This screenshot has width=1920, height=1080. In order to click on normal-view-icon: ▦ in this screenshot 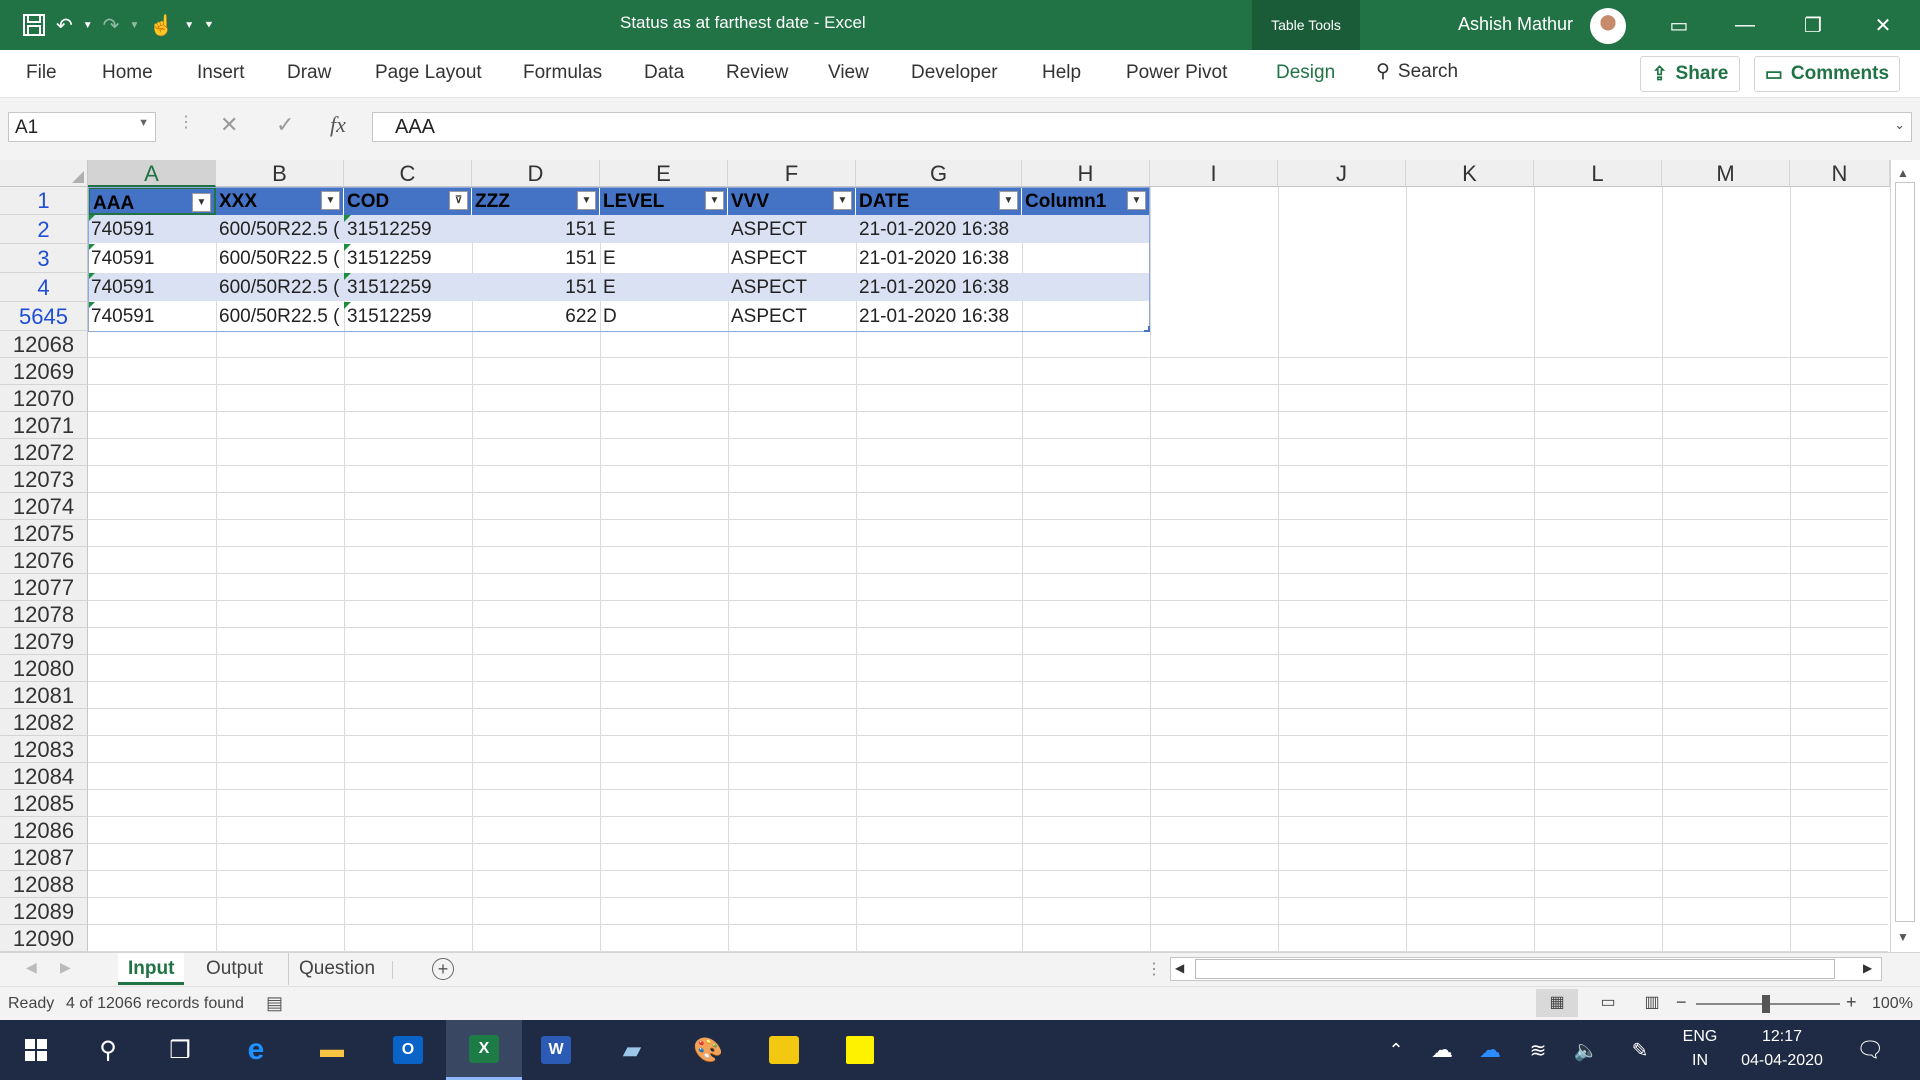, I will do `click(1557, 1003)`.